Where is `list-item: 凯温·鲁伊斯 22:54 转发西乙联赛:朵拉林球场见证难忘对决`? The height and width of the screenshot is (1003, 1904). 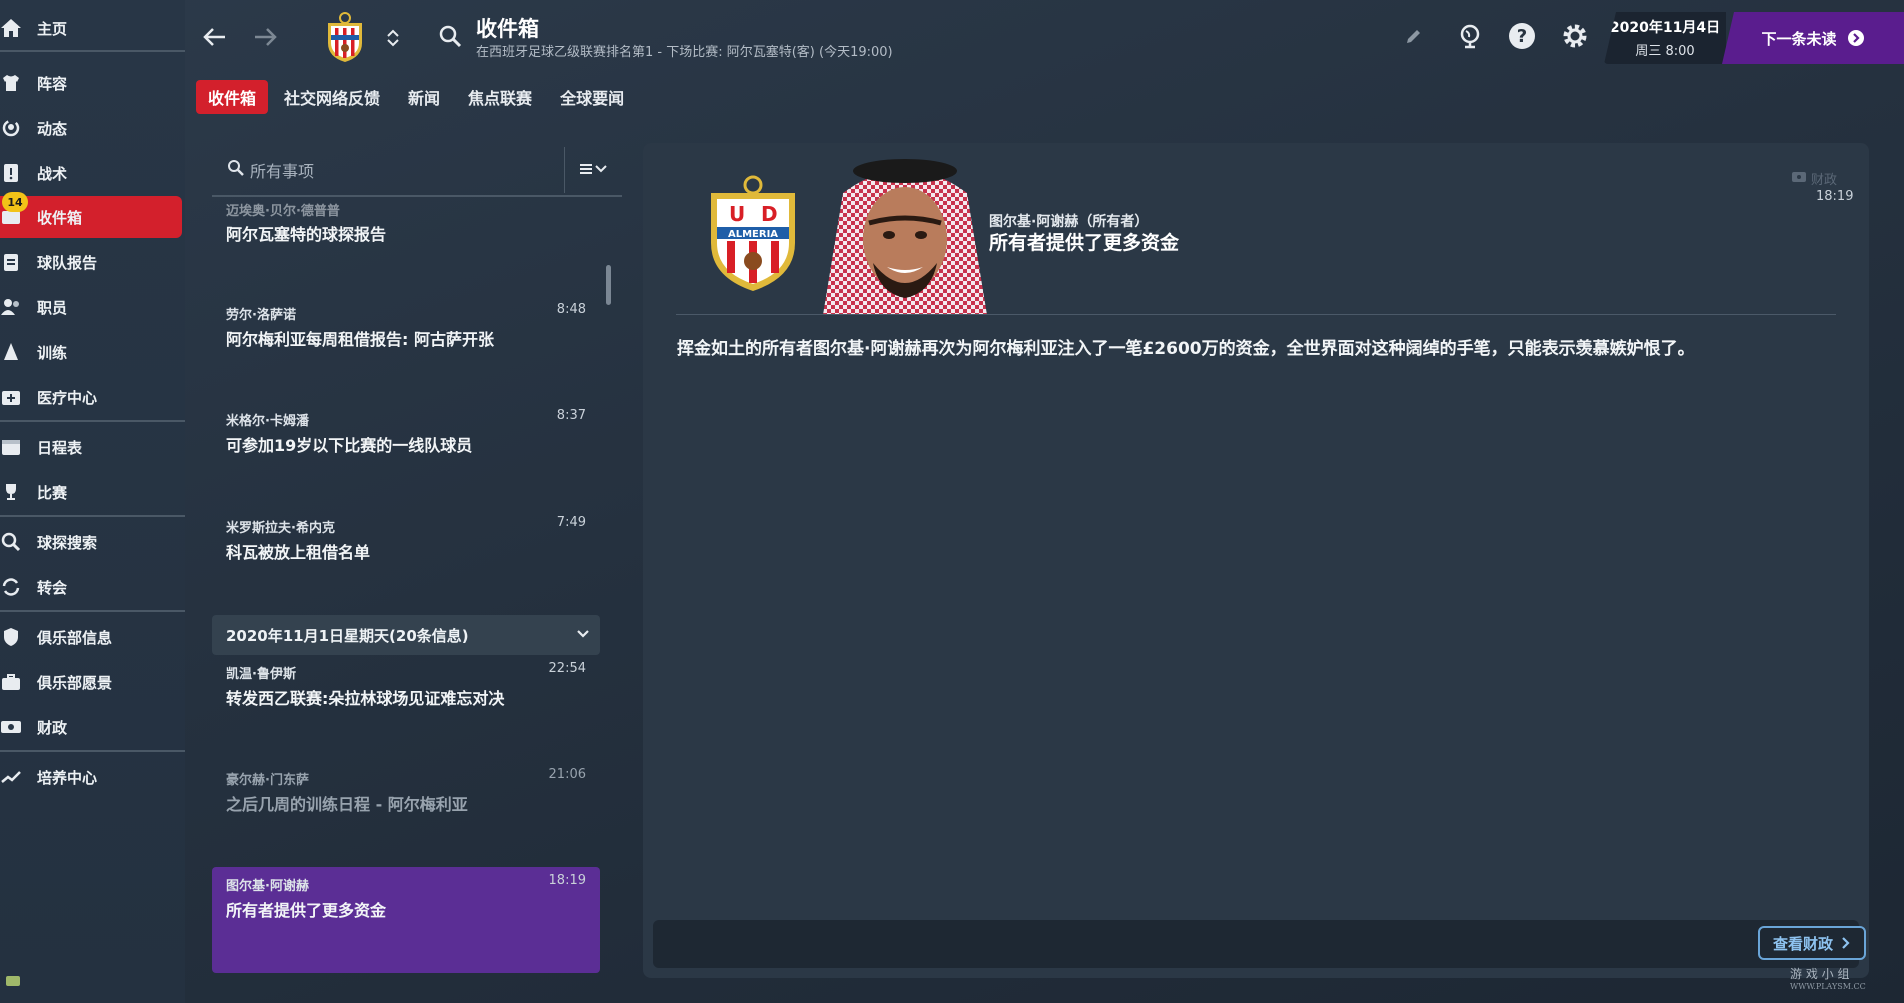
list-item: 凯温·鲁伊斯 22:54 转发西乙联赛:朵拉林球场见证难忘对决 is located at coordinates (406, 690).